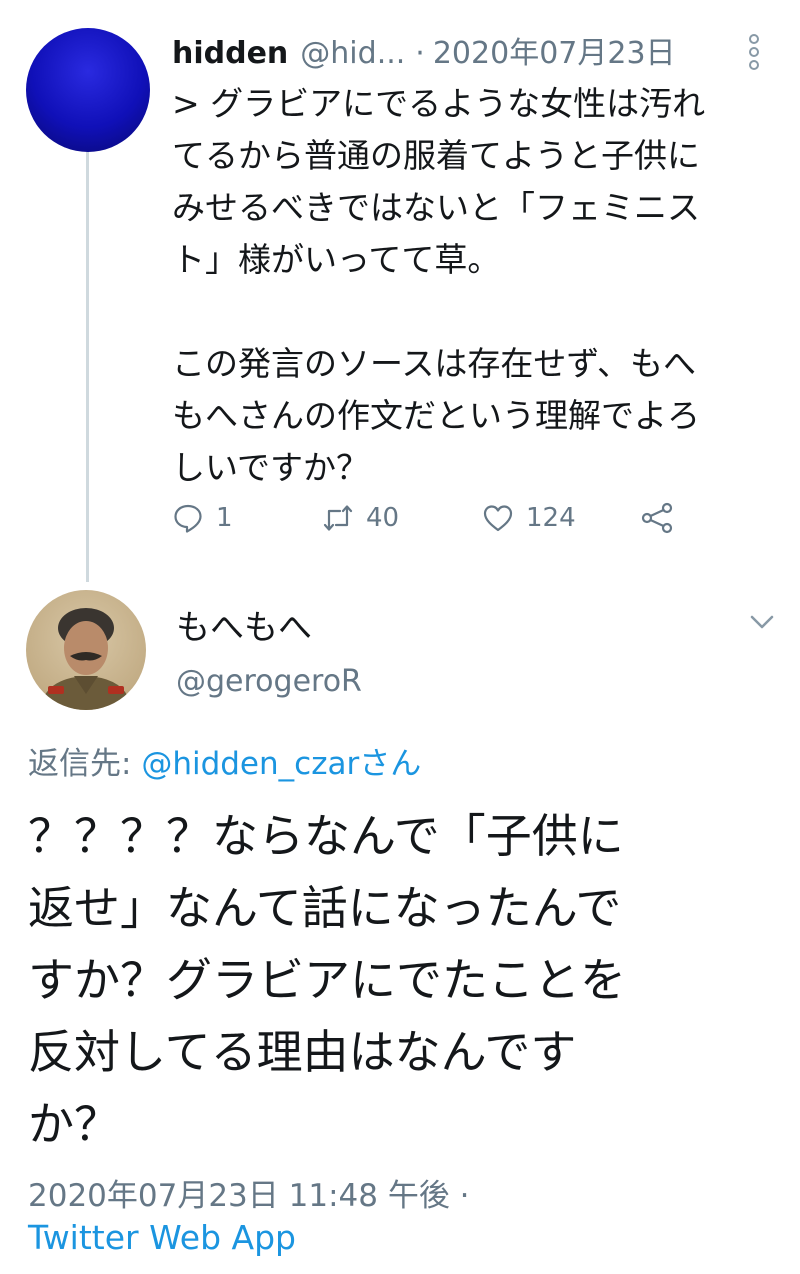  What do you see at coordinates (230, 53) in the screenshot?
I see `display-name: hidden` at bounding box center [230, 53].